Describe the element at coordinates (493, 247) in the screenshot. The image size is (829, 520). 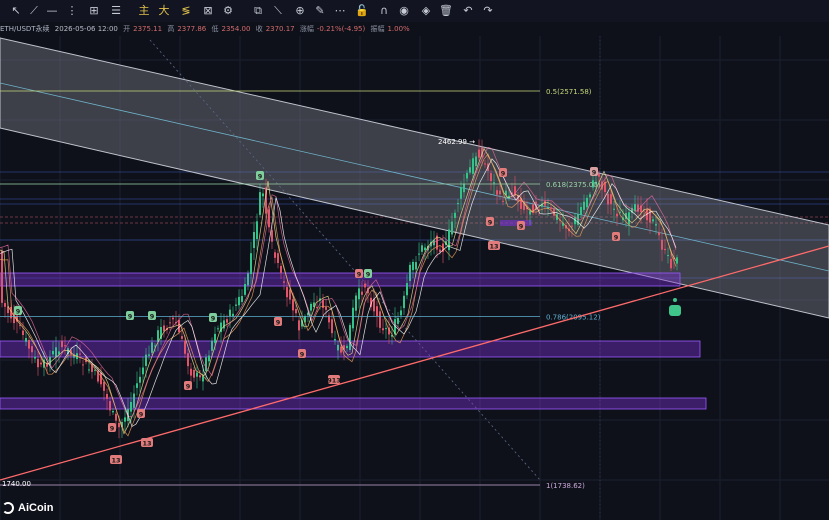
I see `td-count-10: 13` at that location.